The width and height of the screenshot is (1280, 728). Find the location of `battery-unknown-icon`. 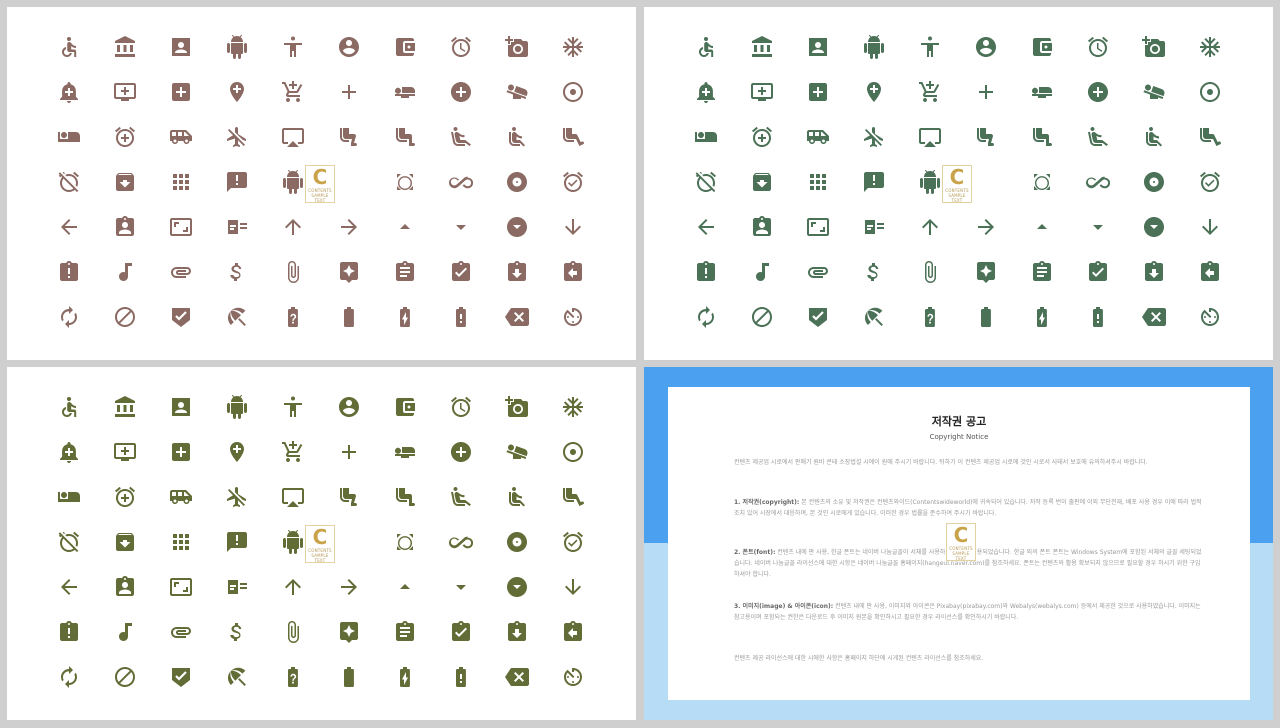

battery-unknown-icon is located at coordinates (293, 676).